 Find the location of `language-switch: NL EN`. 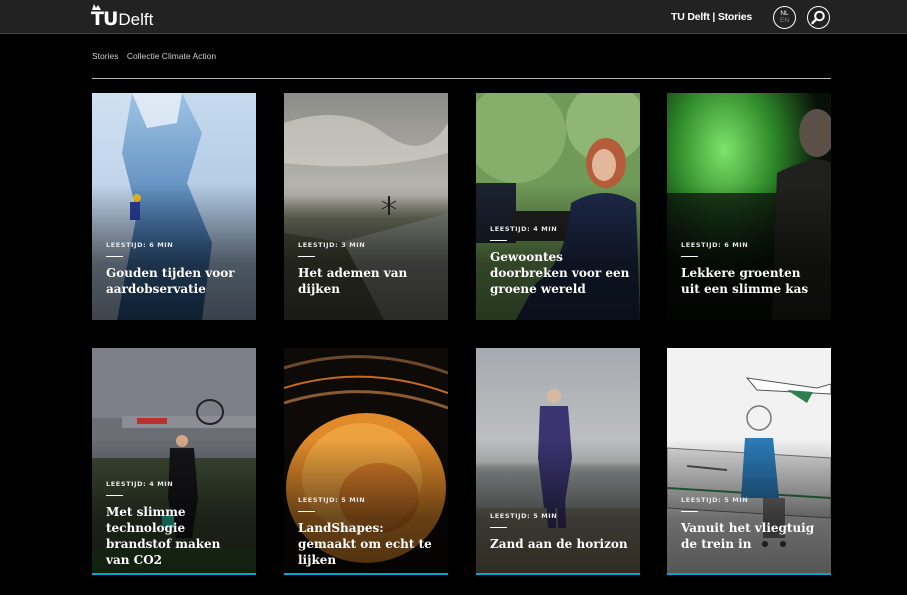

language-switch: NL EN is located at coordinates (784, 17).